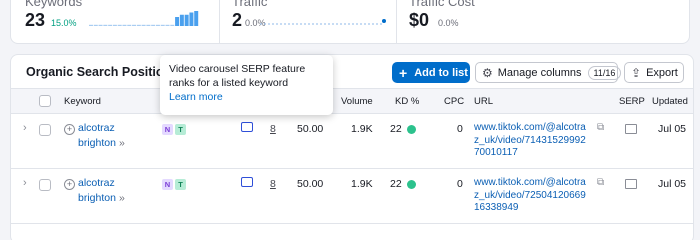 This screenshot has width=700, height=240. I want to click on export-button: ⇪ Export, so click(654, 72).